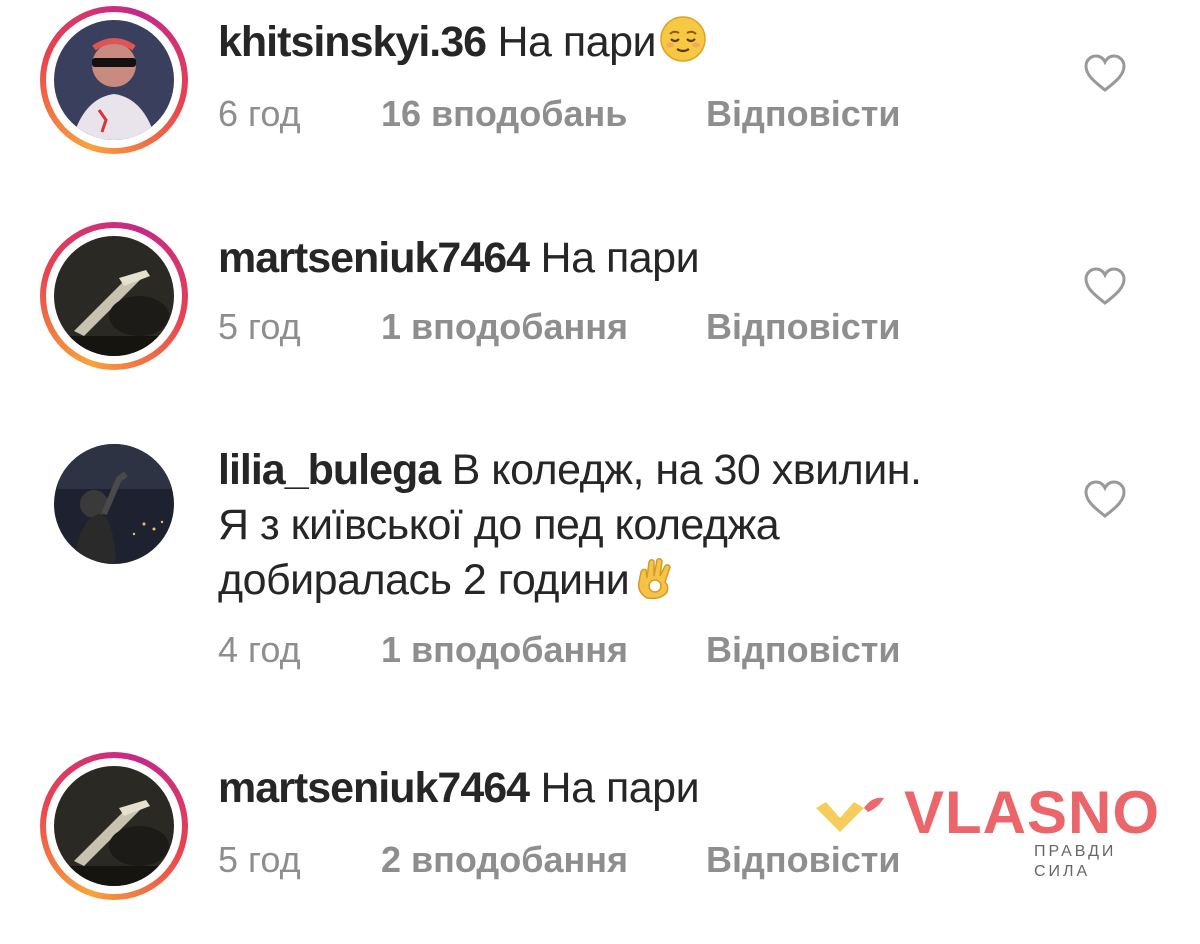 The height and width of the screenshot is (944, 1200). Describe the element at coordinates (852, 816) in the screenshot. I see `vlasno-logo-icon` at that location.